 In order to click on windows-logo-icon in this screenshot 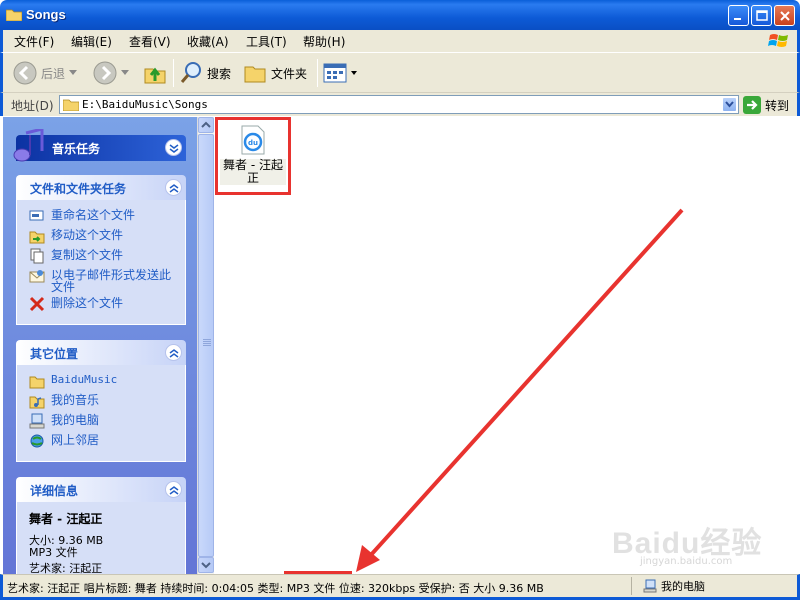, I will do `click(778, 40)`.